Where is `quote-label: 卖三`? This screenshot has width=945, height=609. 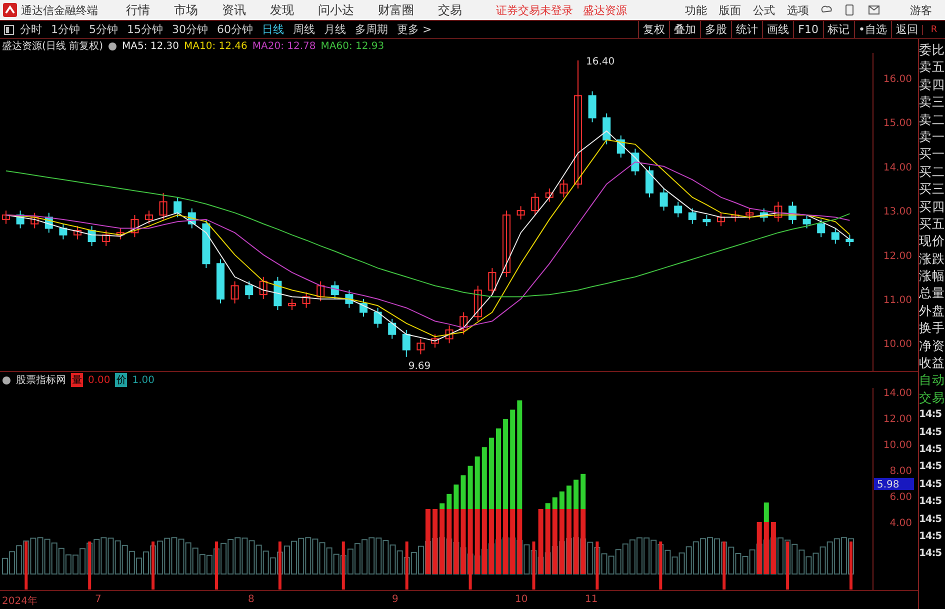 quote-label: 卖三 is located at coordinates (932, 102).